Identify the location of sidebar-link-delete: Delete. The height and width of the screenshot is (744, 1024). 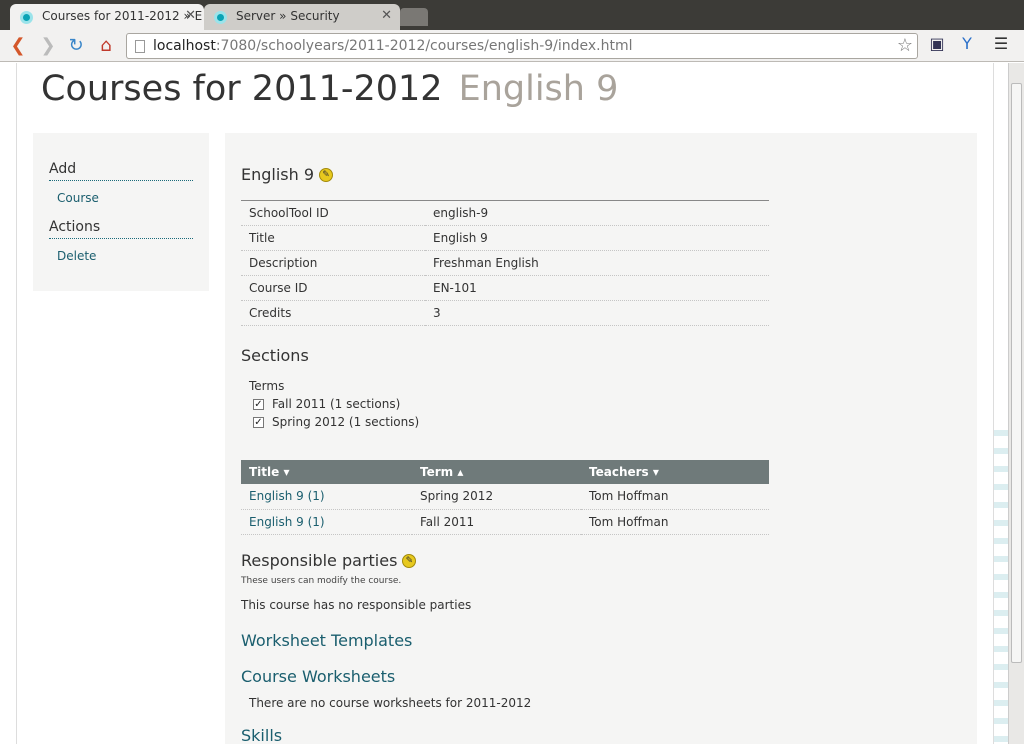
(121, 258).